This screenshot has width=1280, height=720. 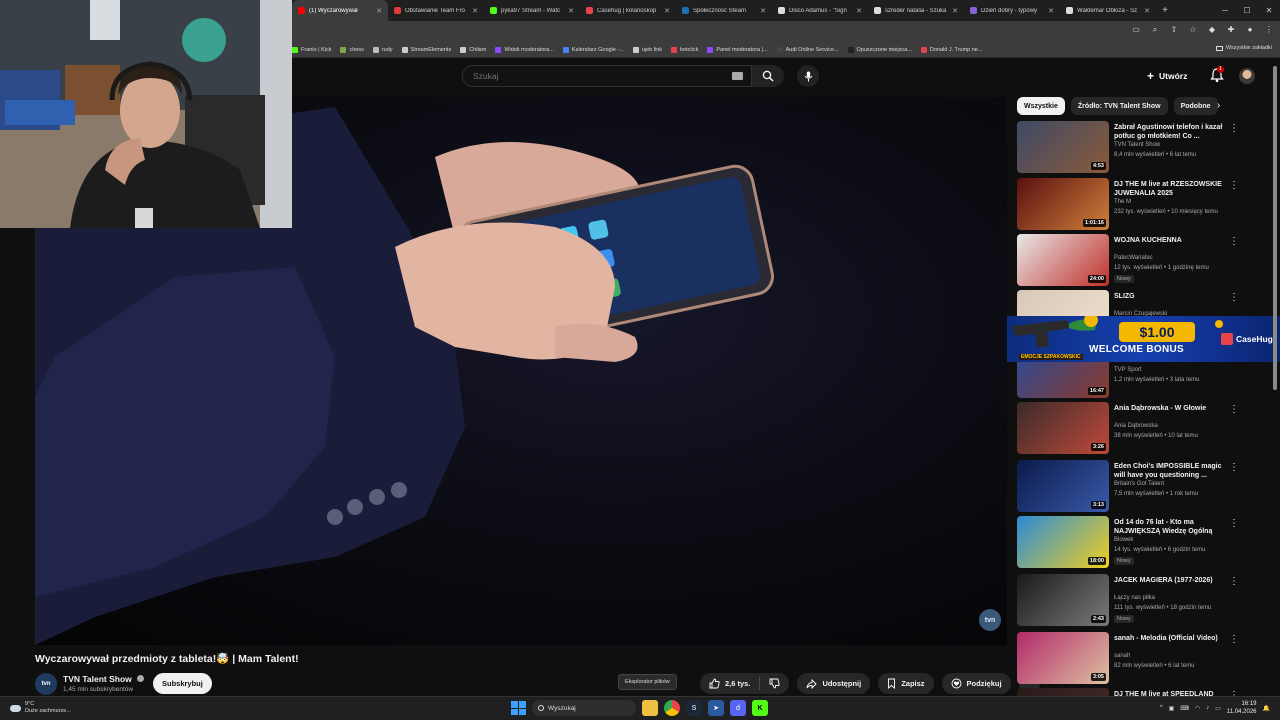 I want to click on keyboard-icon, so click(x=737, y=76).